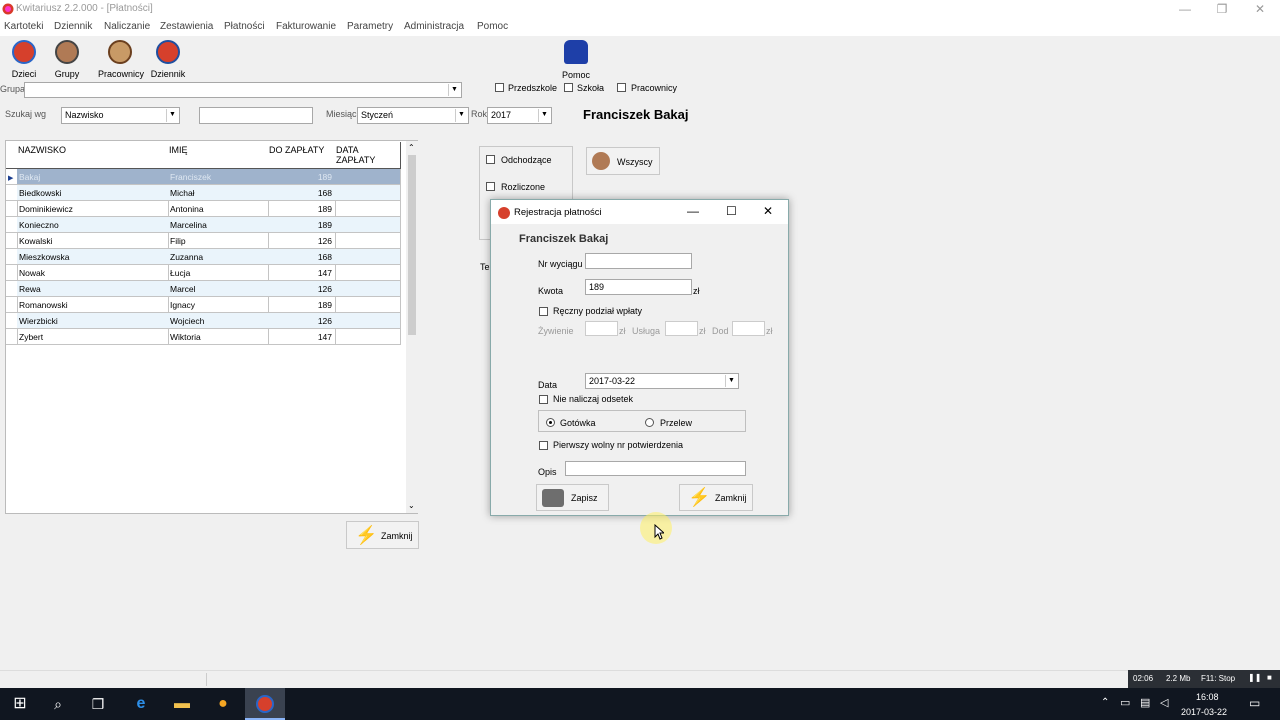 The height and width of the screenshot is (720, 1280). Describe the element at coordinates (1254, 703) in the screenshot. I see `notifications-icon: ▭` at that location.